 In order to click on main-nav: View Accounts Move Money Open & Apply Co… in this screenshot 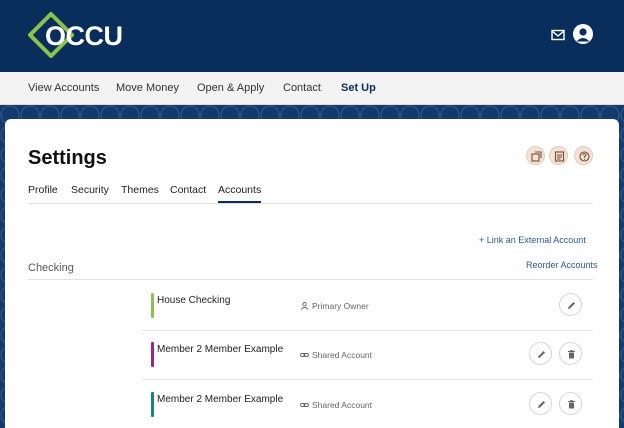, I will do `click(312, 88)`.